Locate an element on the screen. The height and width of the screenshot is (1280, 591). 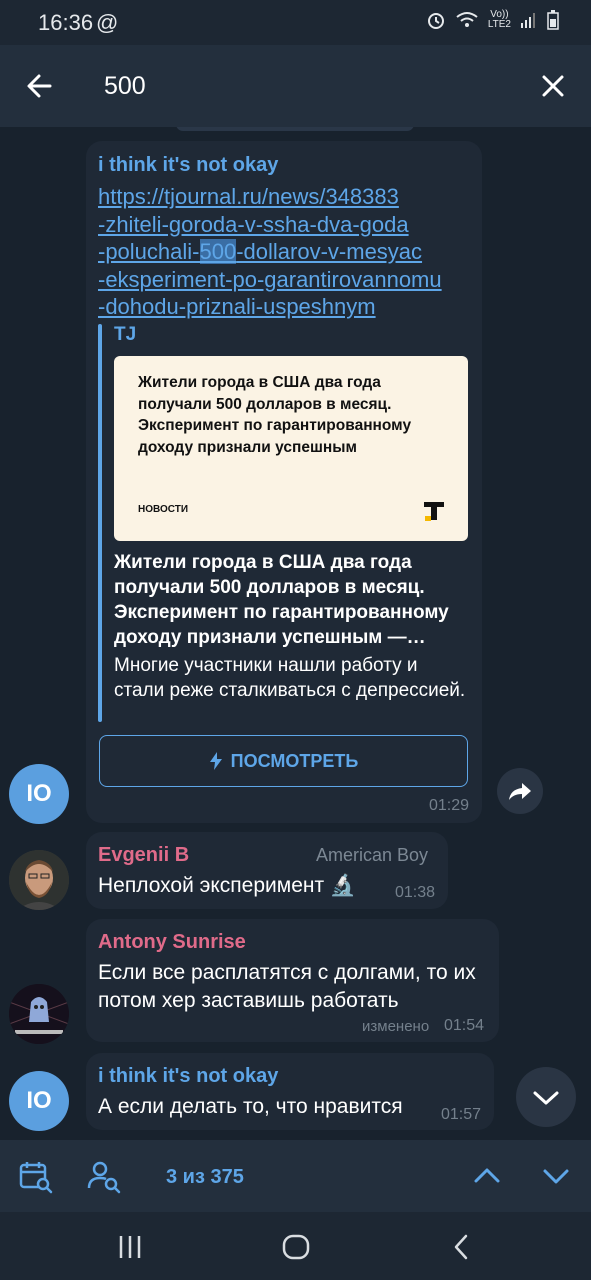
home-button is located at coordinates (296, 1247).